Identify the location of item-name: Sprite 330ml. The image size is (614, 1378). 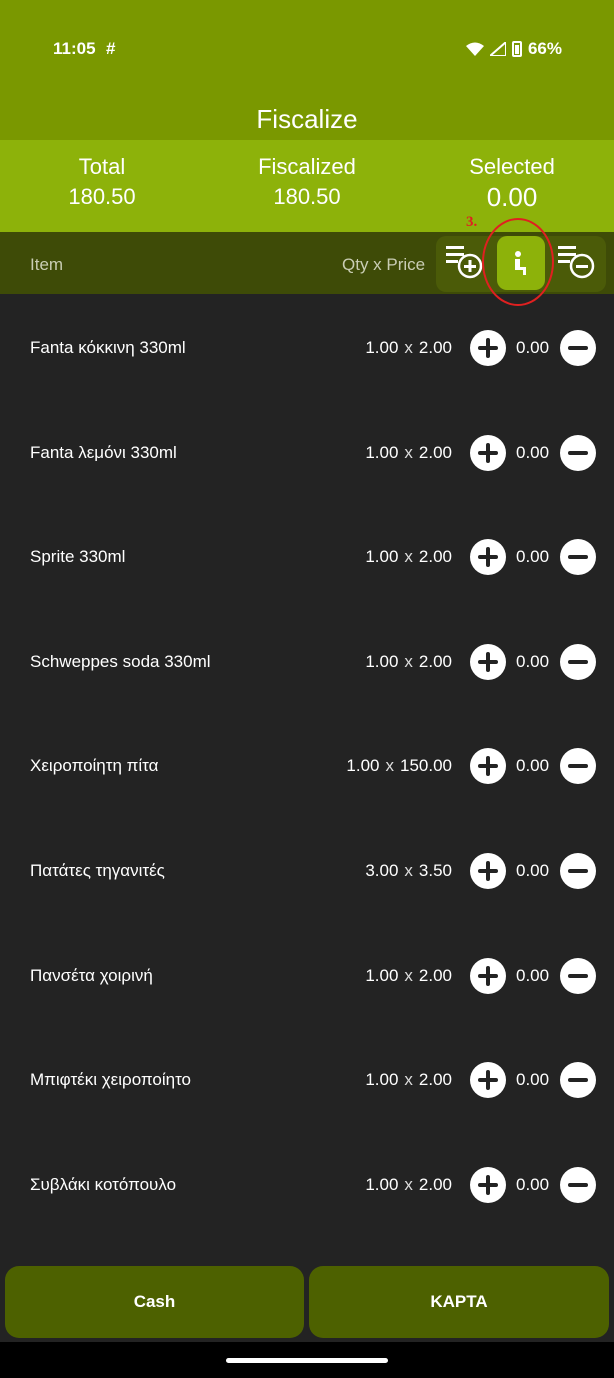
(78, 557).